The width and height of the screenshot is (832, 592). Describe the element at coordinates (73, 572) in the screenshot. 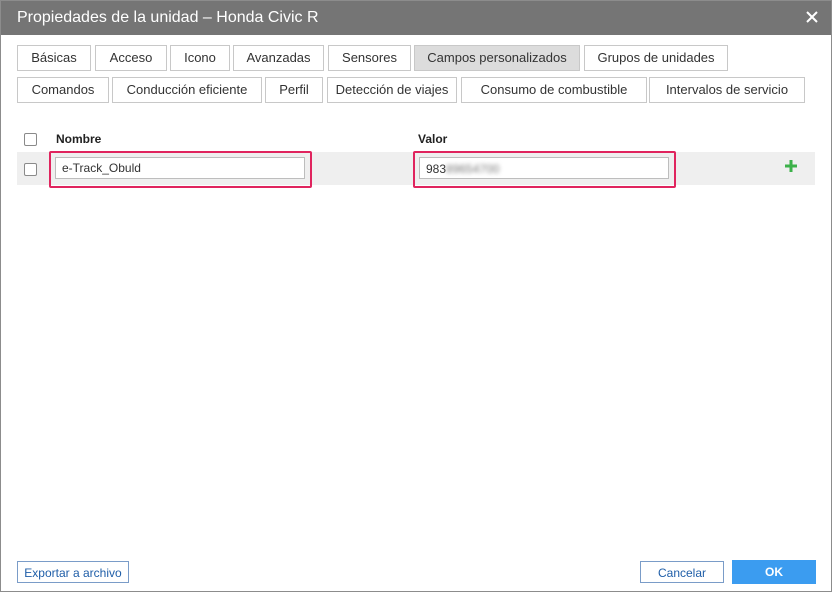

I see `export-to-file-button: Exportar a archivo` at that location.